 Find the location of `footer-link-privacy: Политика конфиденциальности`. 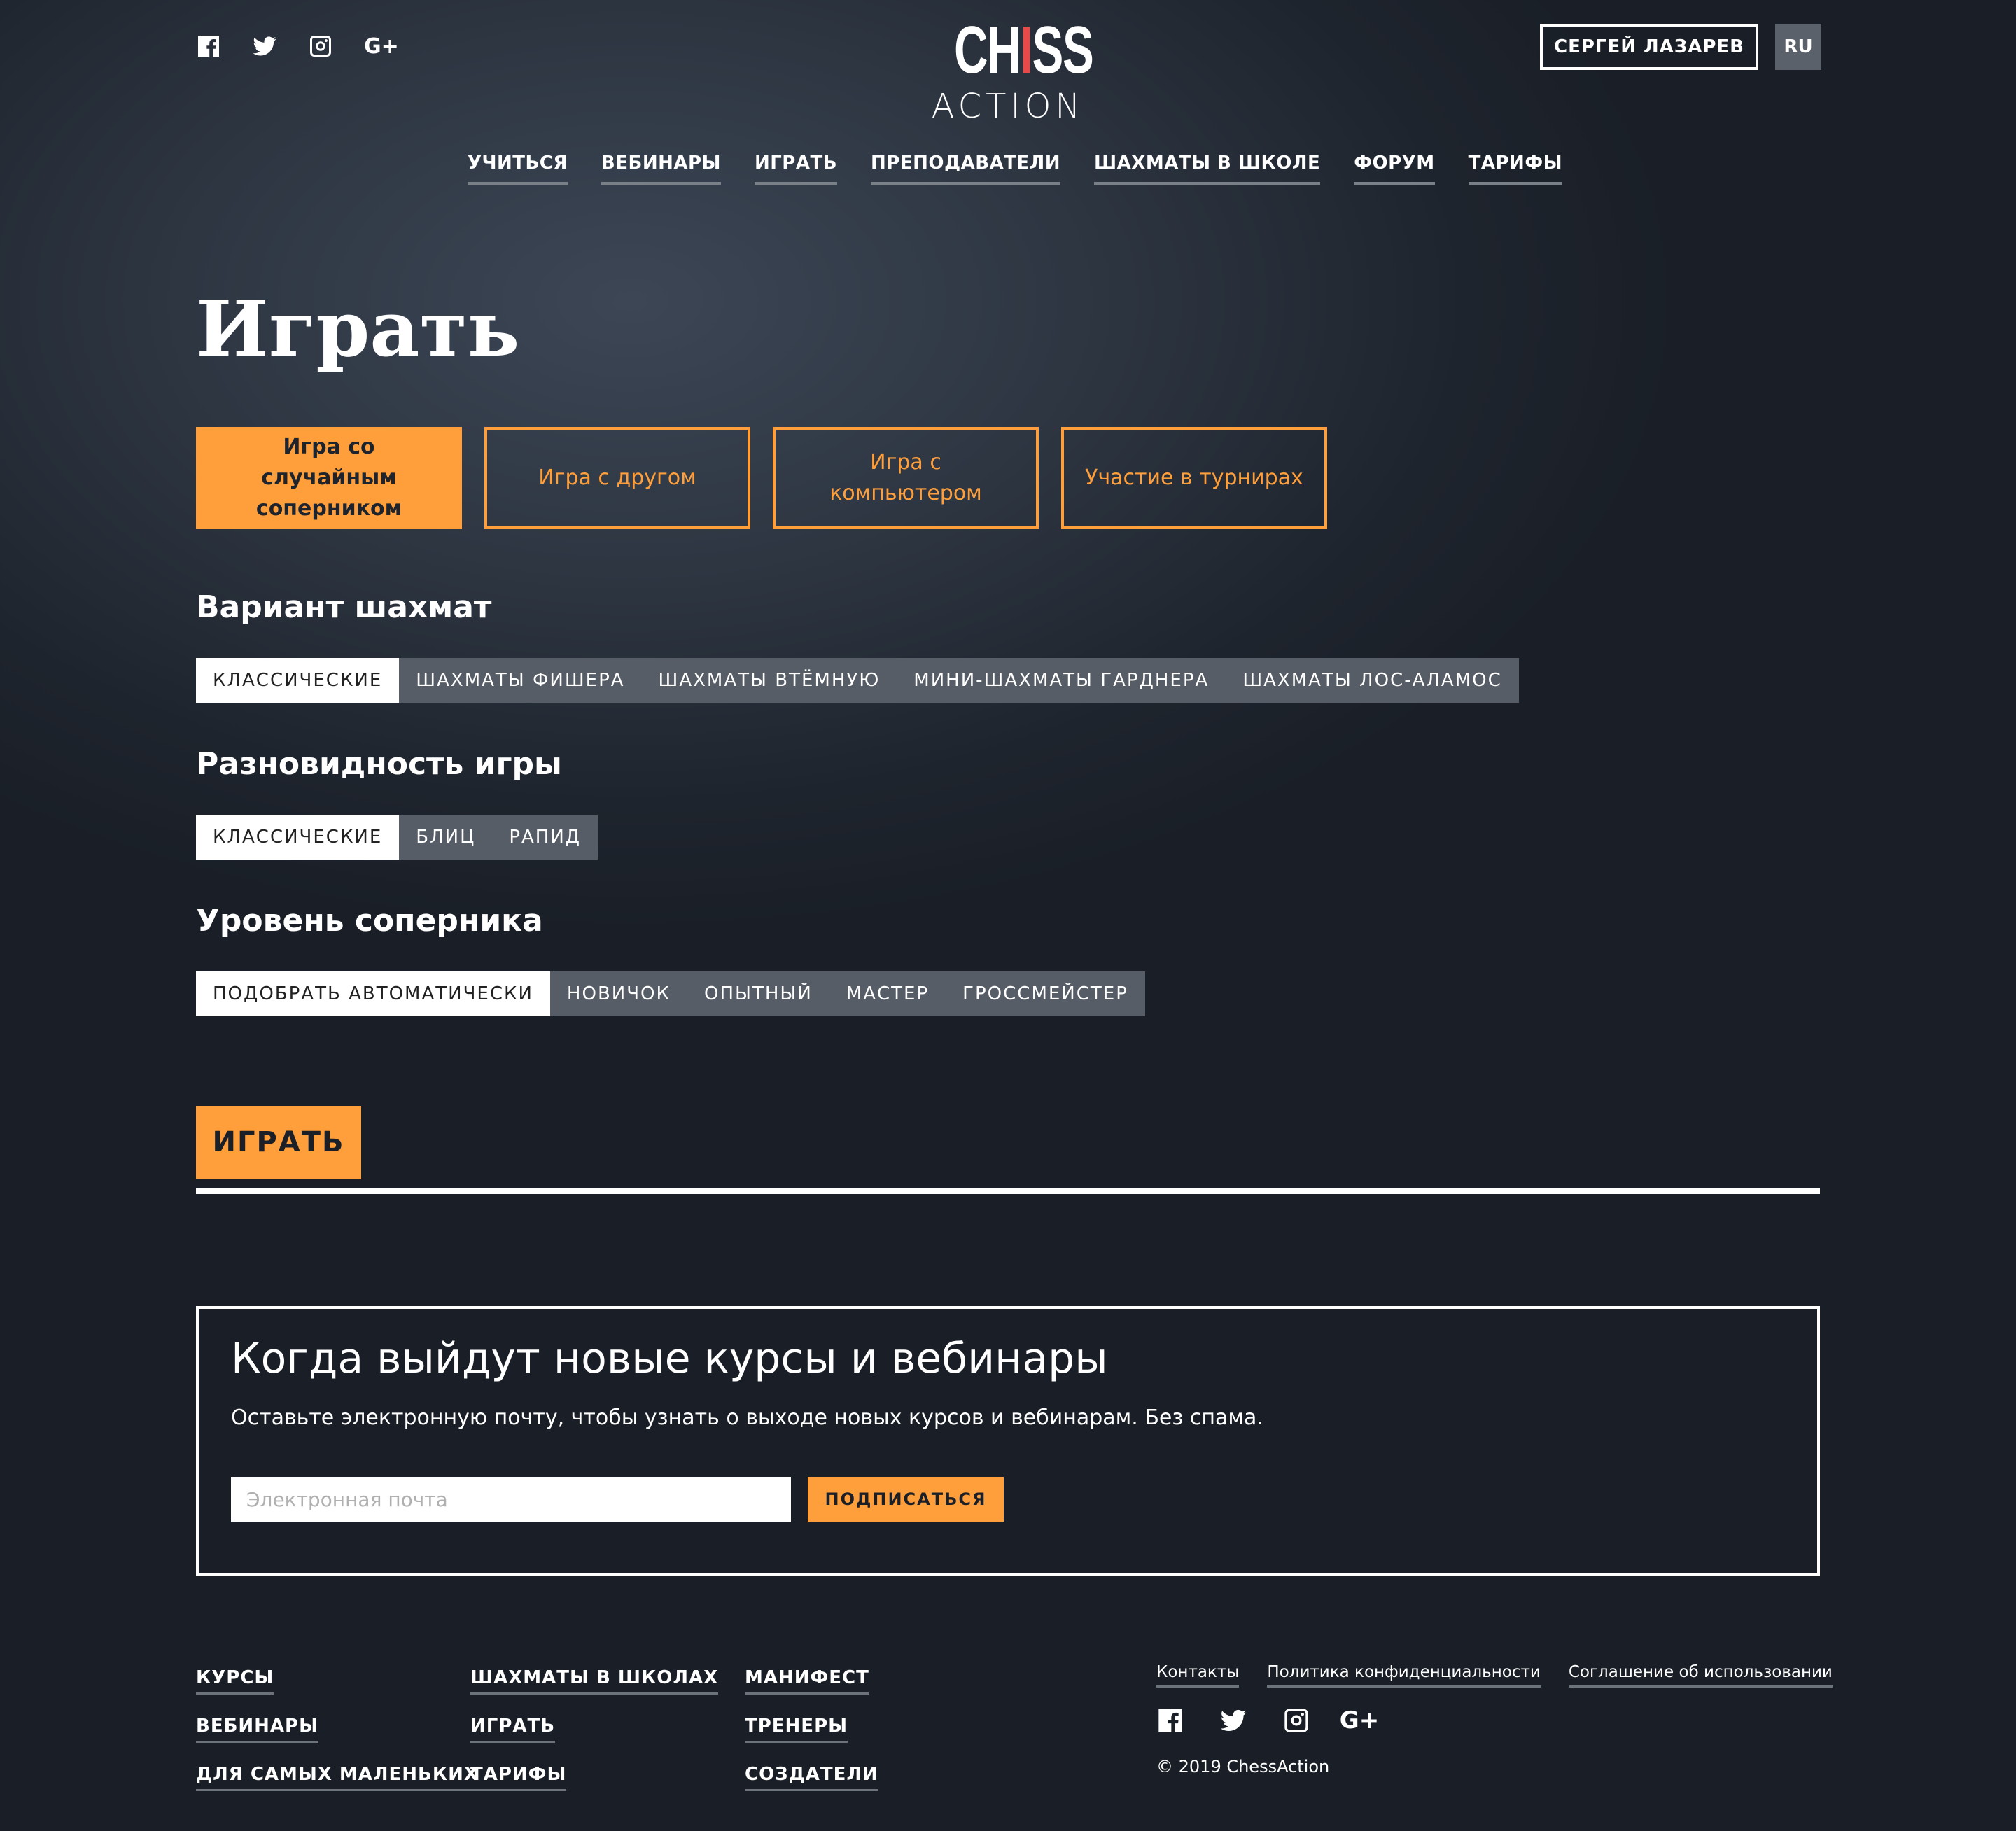

footer-link-privacy: Политика конфиденциальности is located at coordinates (1404, 1675).